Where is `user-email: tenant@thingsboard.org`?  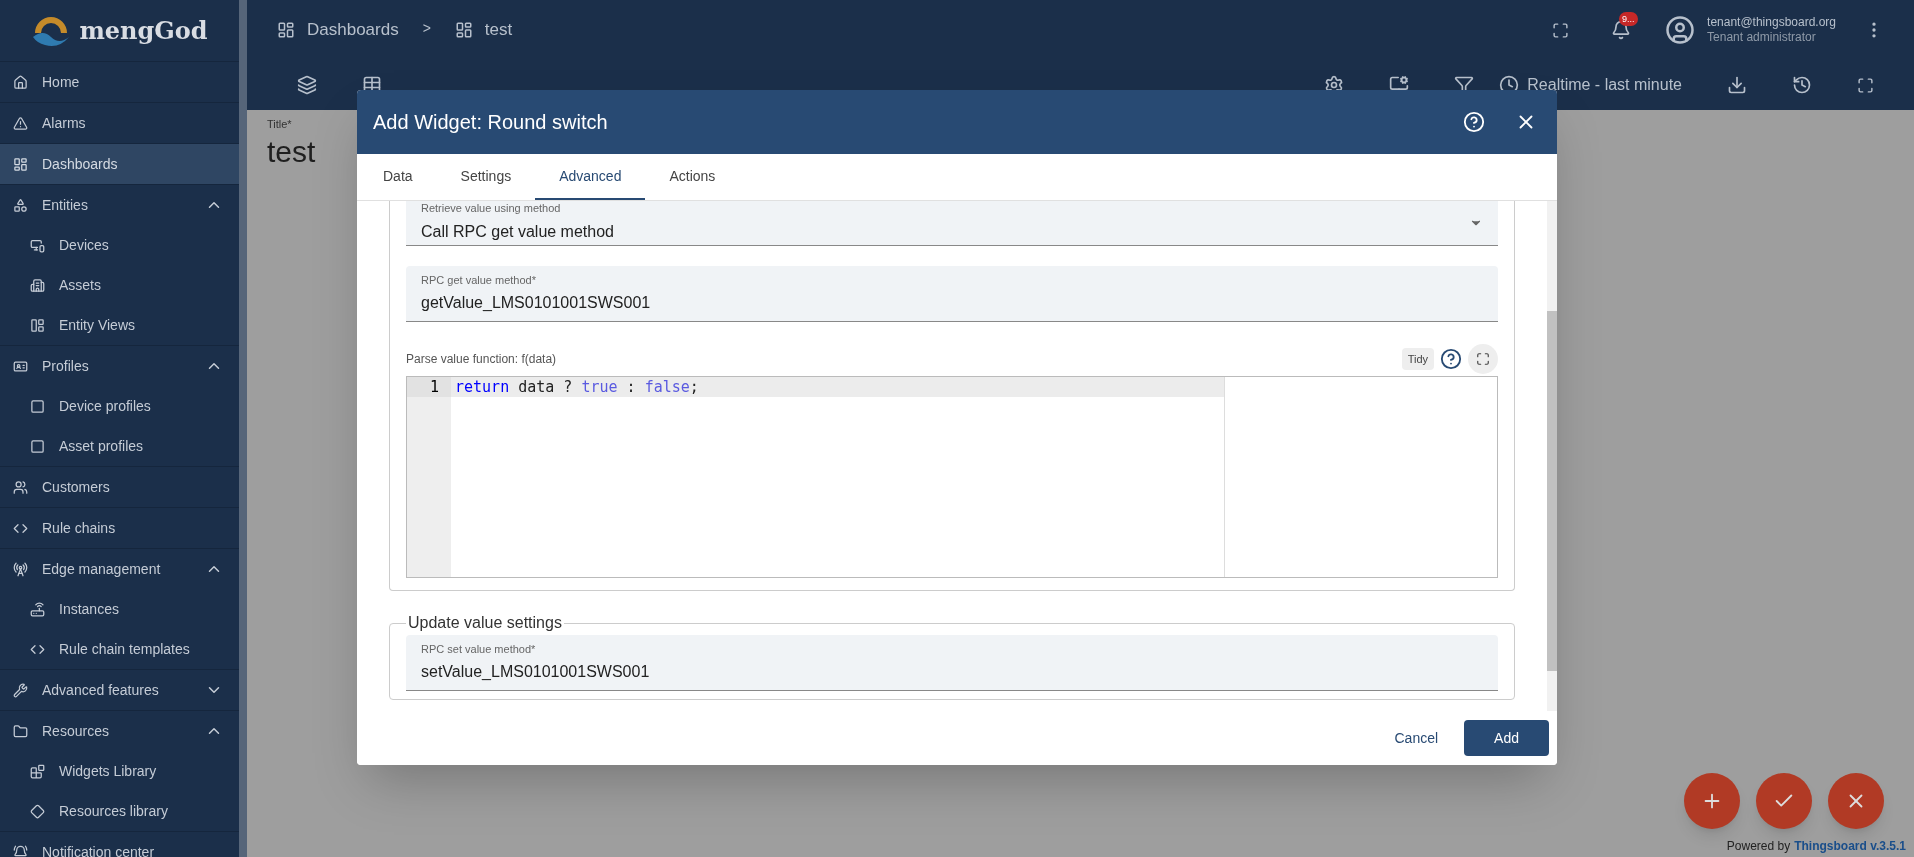
user-email: tenant@thingsboard.org is located at coordinates (1771, 22).